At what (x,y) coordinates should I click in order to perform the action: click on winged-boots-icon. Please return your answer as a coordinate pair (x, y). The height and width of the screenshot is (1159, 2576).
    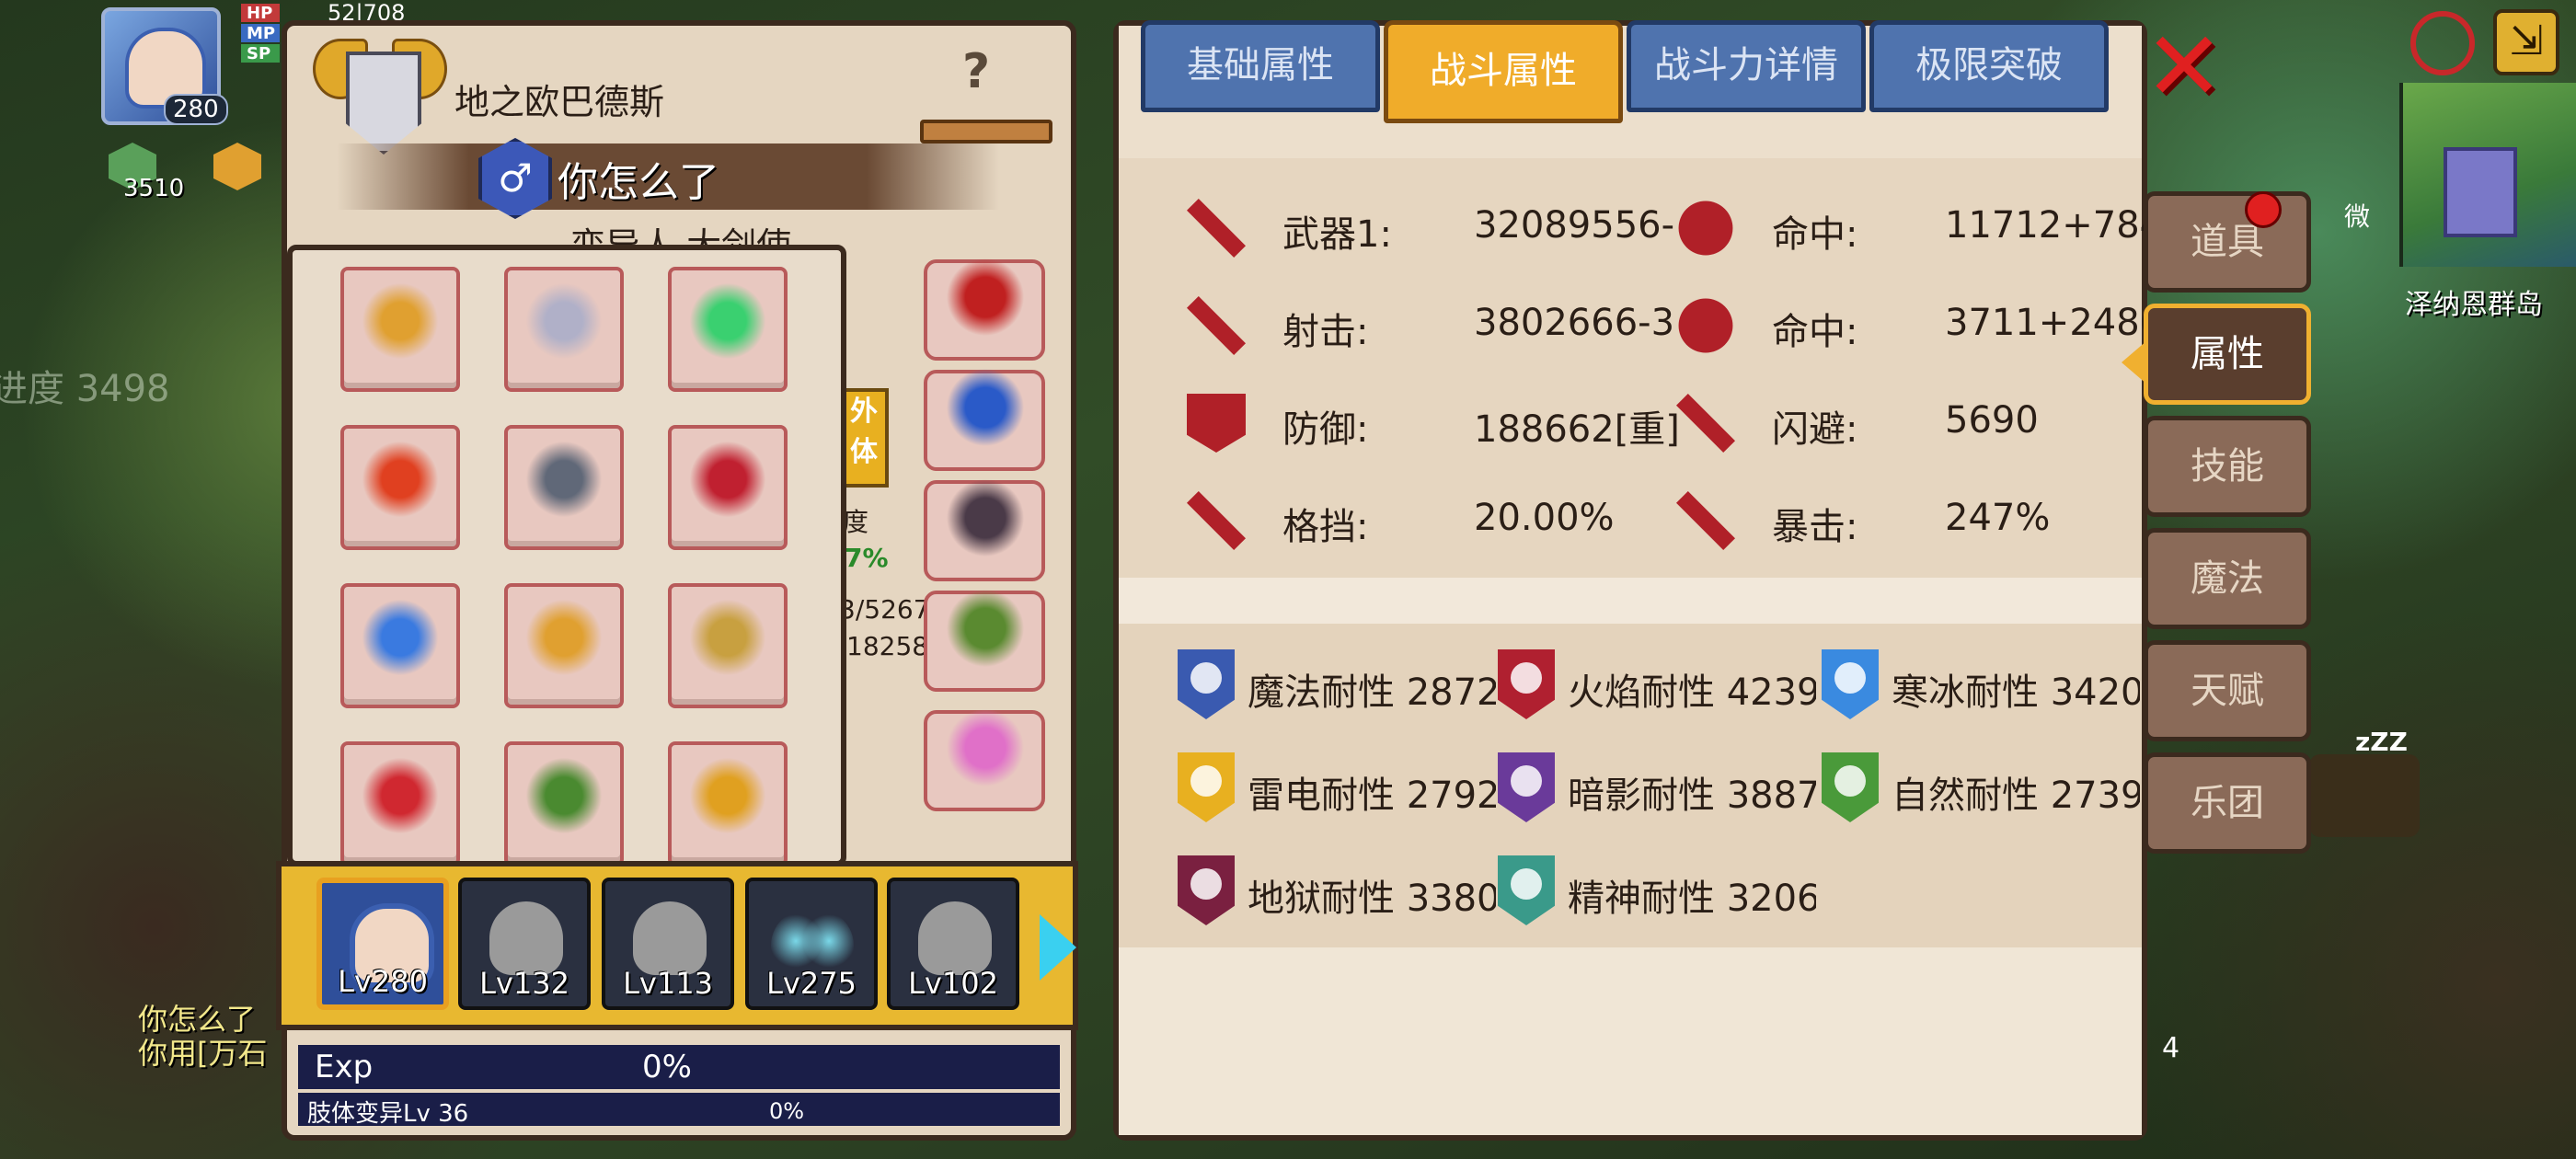
    Looking at the image, I should click on (985, 628).